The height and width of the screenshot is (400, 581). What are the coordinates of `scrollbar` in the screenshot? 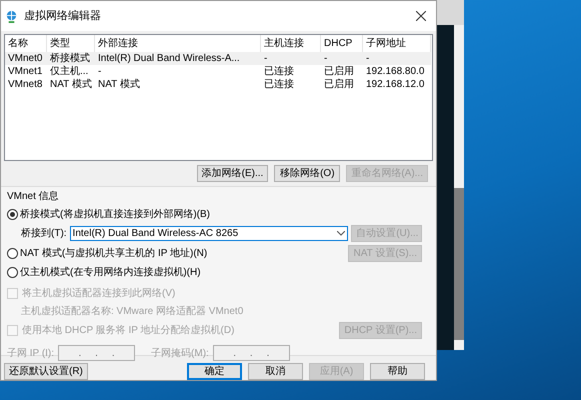 It's located at (459, 187).